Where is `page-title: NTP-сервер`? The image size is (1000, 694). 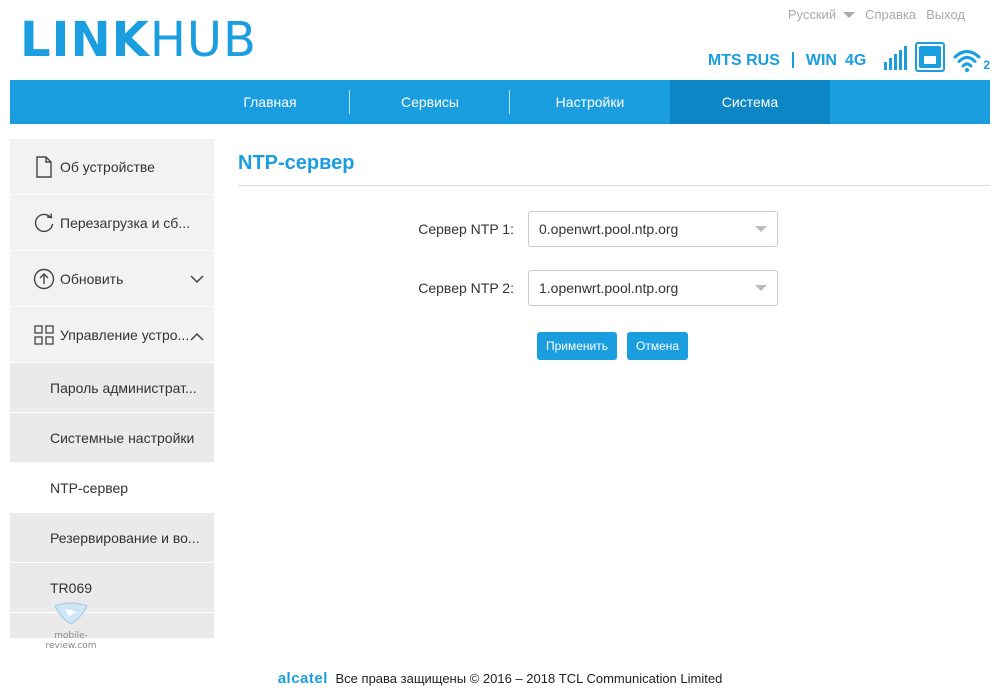 page-title: NTP-сервер is located at coordinates (296, 163).